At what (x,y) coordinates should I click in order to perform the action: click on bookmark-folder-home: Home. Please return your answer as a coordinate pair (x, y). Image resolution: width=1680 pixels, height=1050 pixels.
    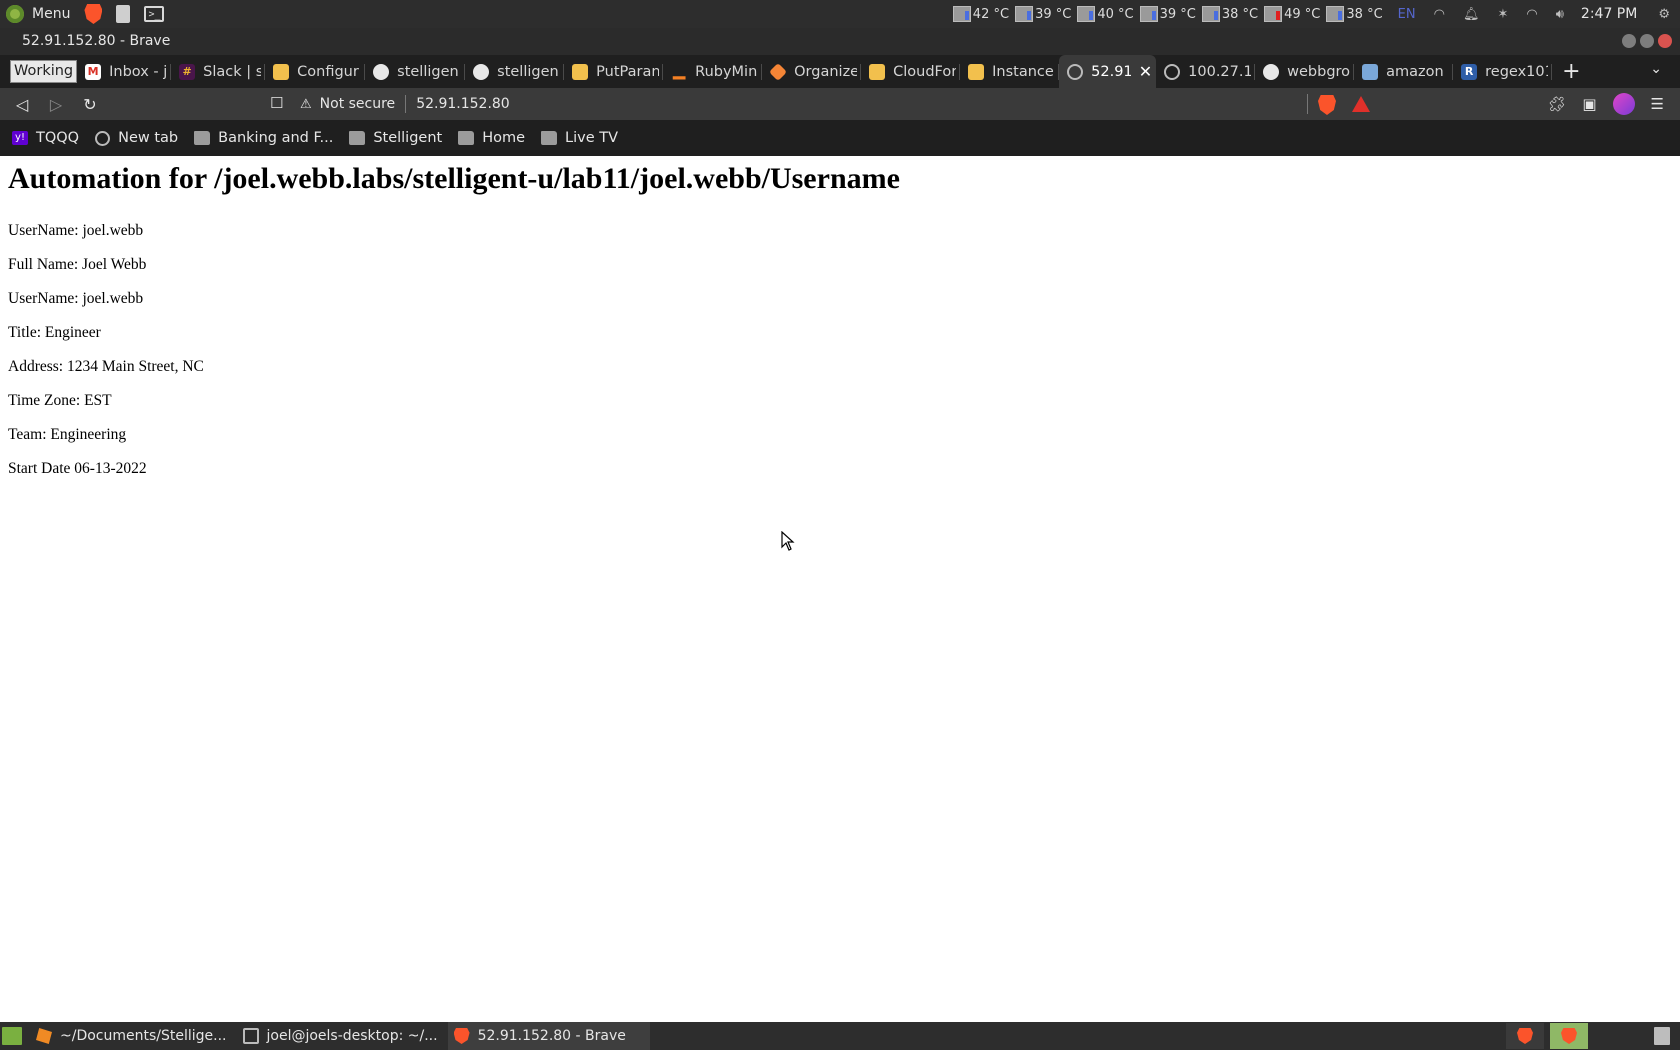
    Looking at the image, I should click on (491, 138).